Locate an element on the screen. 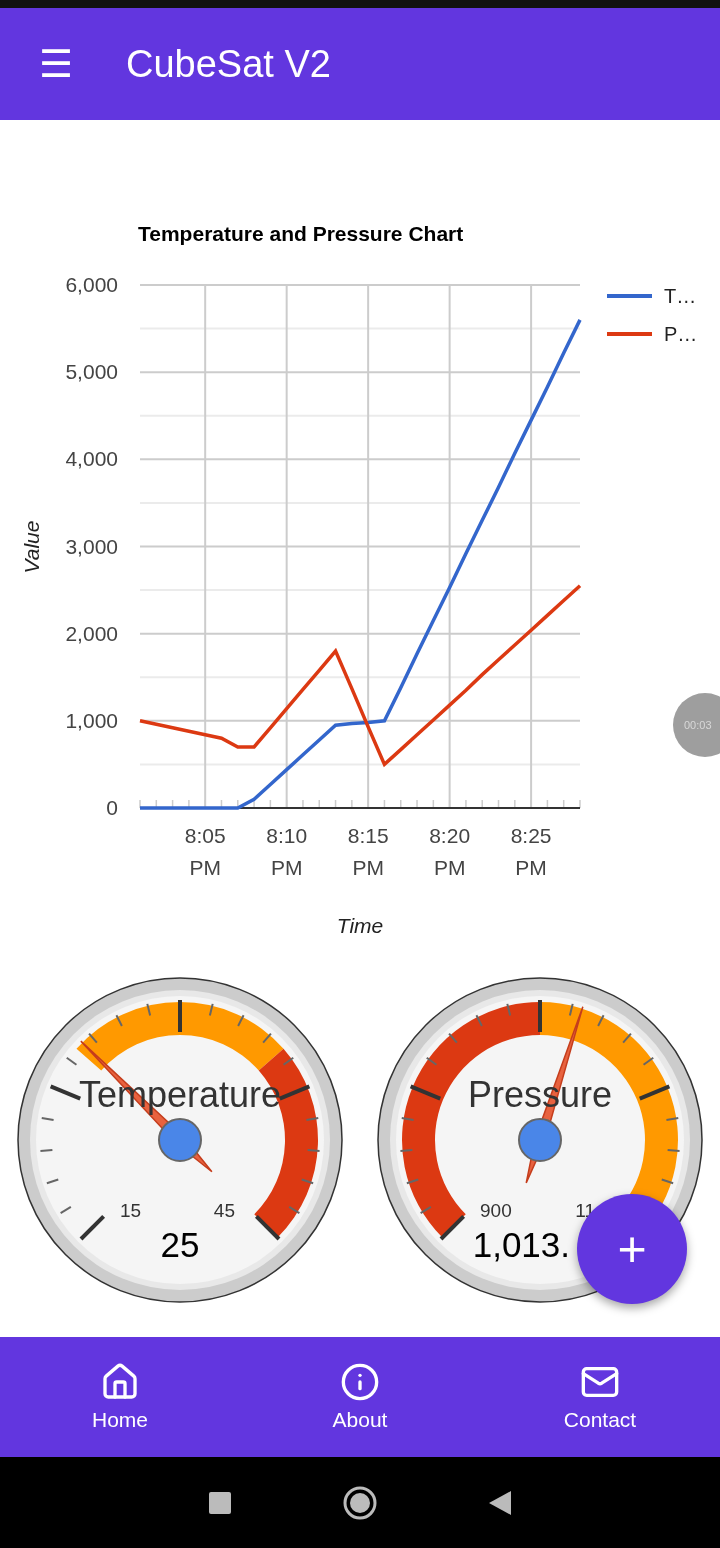  nav-item: Contact is located at coordinates (600, 1397).